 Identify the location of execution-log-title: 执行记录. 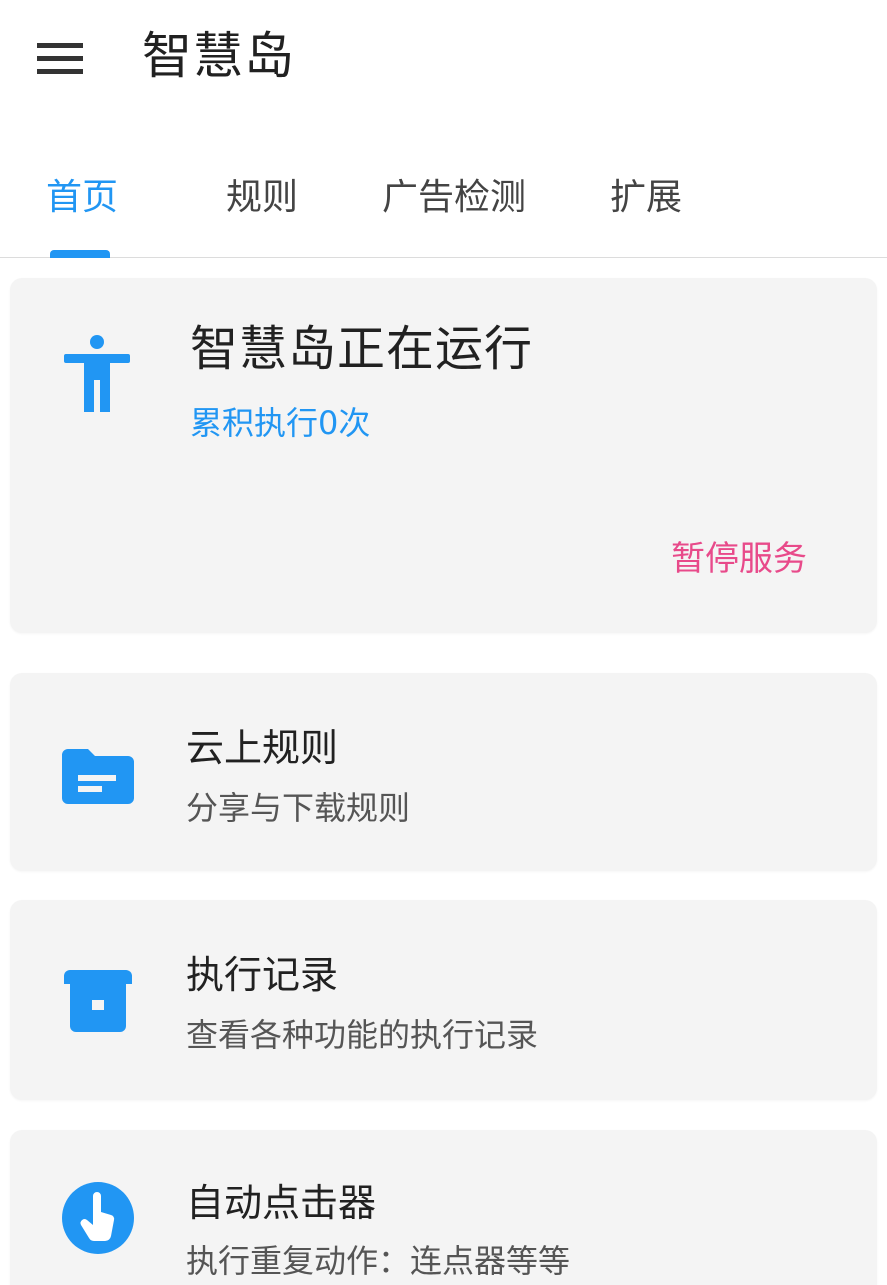
(262, 975).